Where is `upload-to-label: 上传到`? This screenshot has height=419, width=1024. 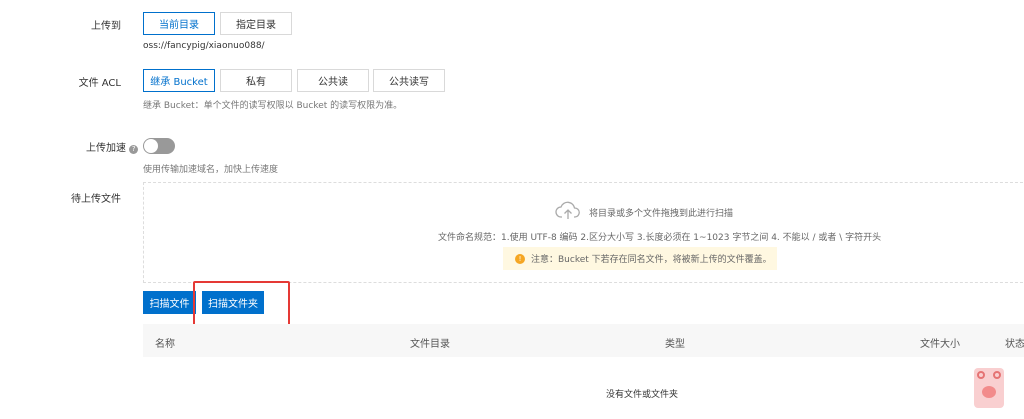 upload-to-label: 上传到 is located at coordinates (106, 26).